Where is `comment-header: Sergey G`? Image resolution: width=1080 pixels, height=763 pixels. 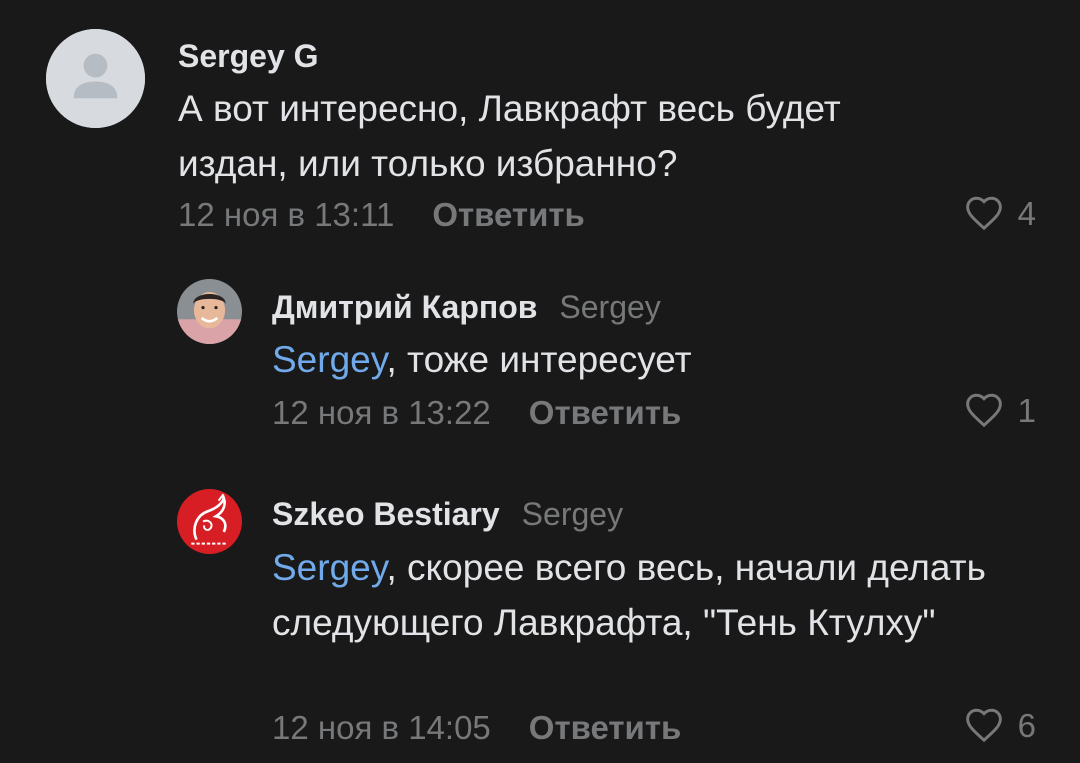
comment-header: Sergey G is located at coordinates (248, 56).